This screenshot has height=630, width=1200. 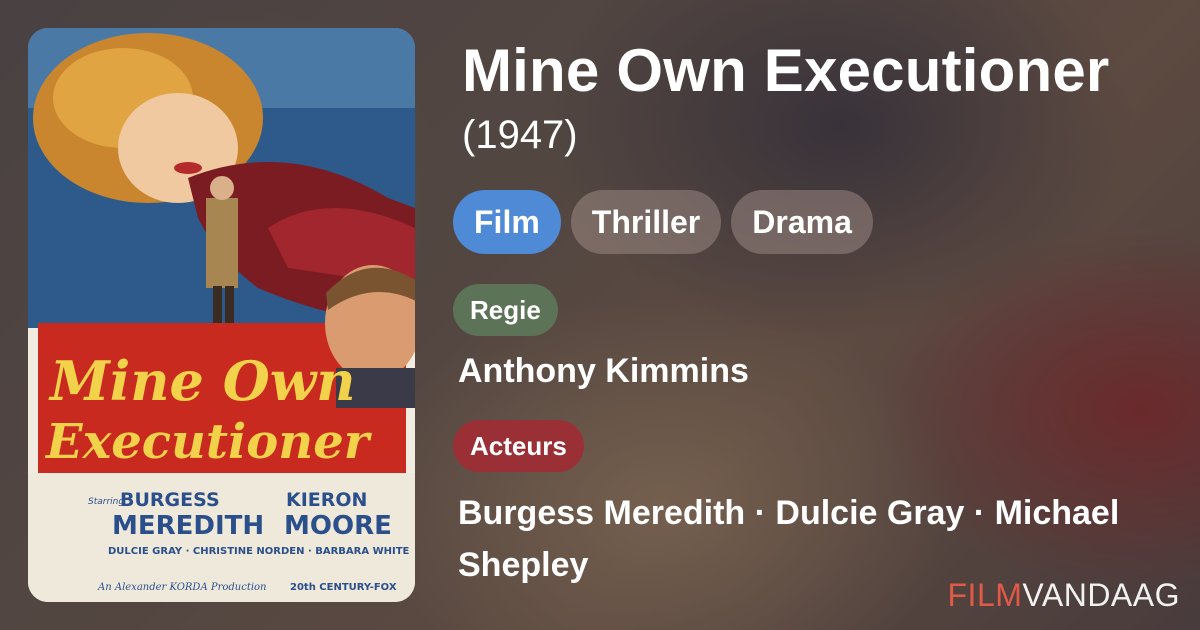 I want to click on filmvandaag-logo: FILMVANDAAG, so click(x=1064, y=595).